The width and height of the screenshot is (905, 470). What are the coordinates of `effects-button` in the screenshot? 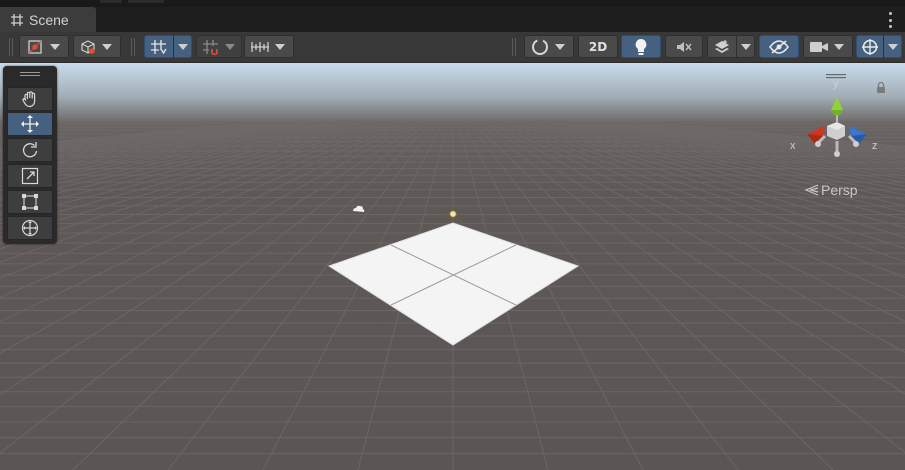 It's located at (731, 46).